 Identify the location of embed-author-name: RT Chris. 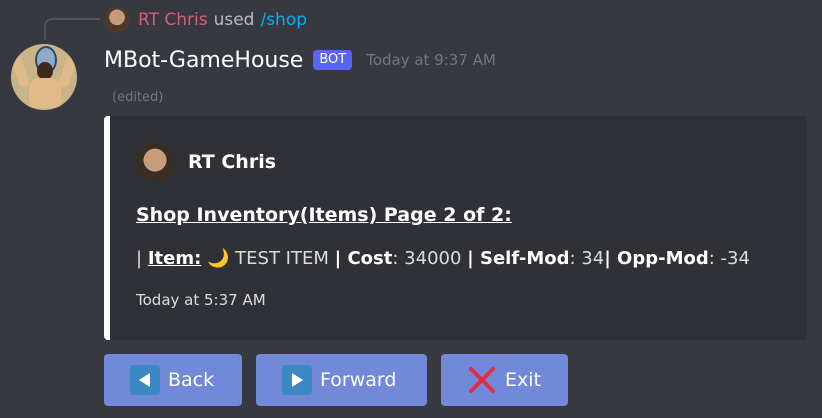
(232, 162).